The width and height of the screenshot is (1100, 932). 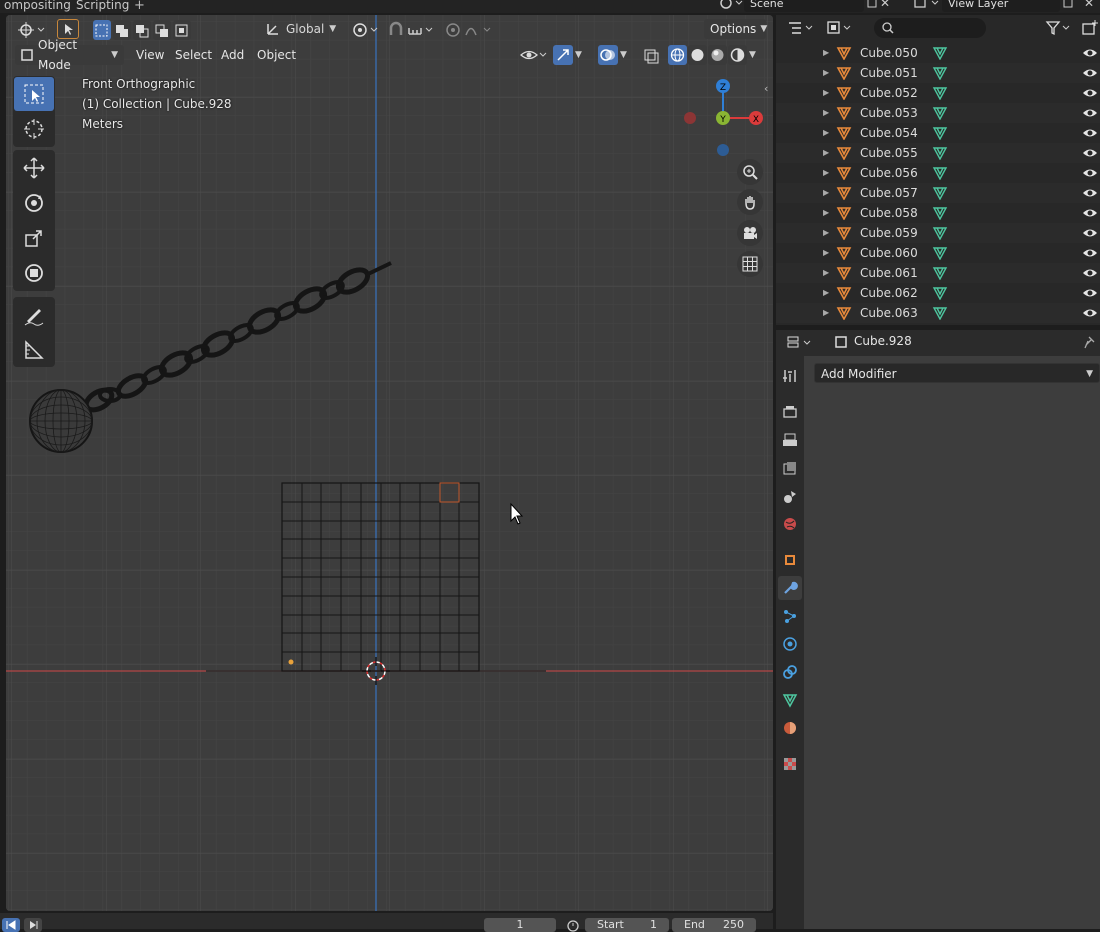 What do you see at coordinates (232, 55) in the screenshot?
I see `menu-add: Add` at bounding box center [232, 55].